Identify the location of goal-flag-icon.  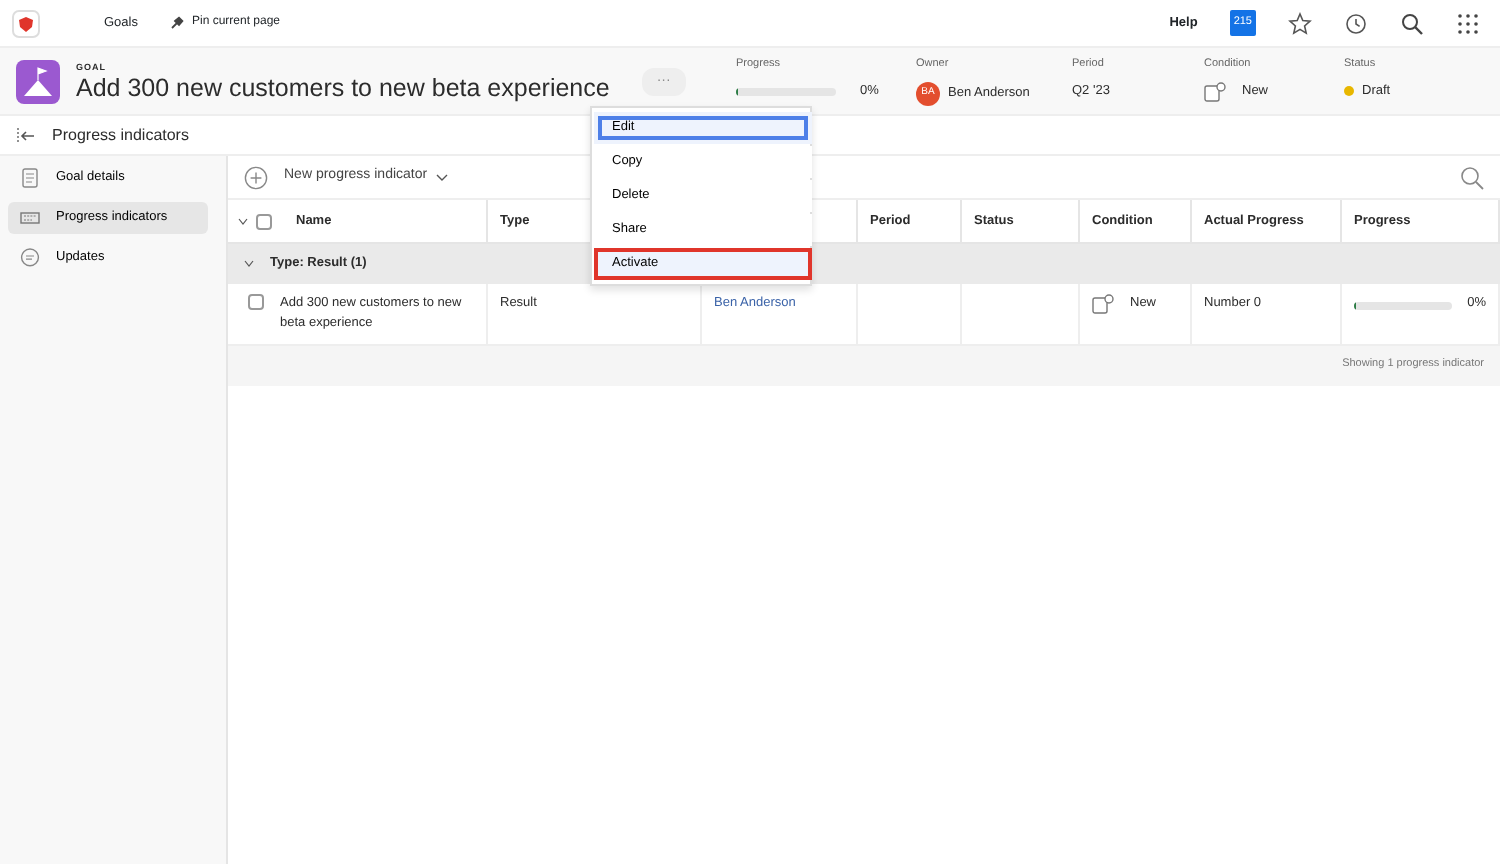
(38, 81).